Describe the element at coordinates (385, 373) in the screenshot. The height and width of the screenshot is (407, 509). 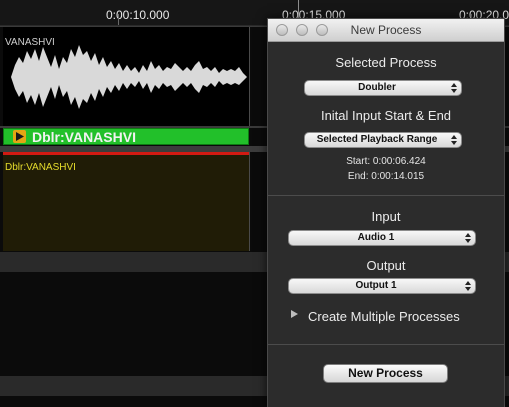
I see `new-process-button: New Process` at that location.